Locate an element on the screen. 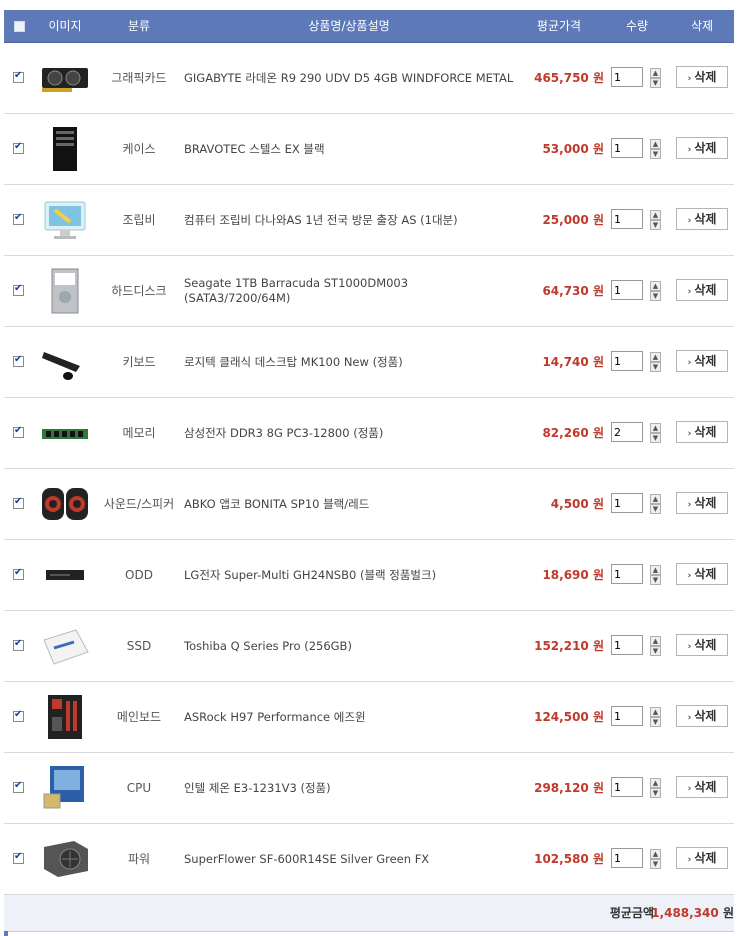  item-name-text: 컴퓨터 조립비 다나와AS 1년 전국 방문 출장 AS (1대분) is located at coordinates (321, 220).